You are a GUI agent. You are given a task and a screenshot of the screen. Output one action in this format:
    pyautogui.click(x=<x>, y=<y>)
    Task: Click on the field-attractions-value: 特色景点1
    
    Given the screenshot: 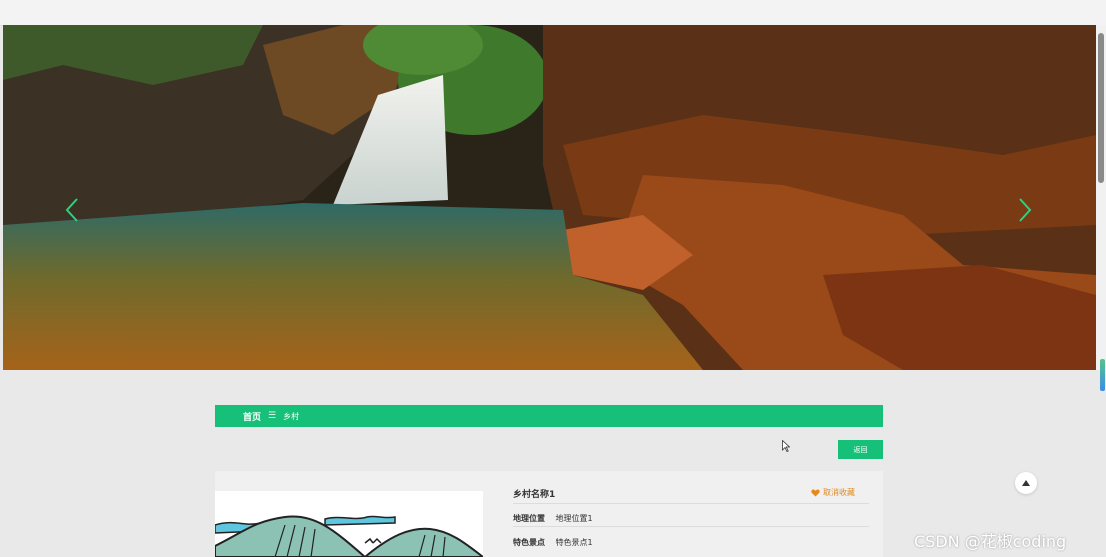 What is the action you would take?
    pyautogui.click(x=574, y=542)
    